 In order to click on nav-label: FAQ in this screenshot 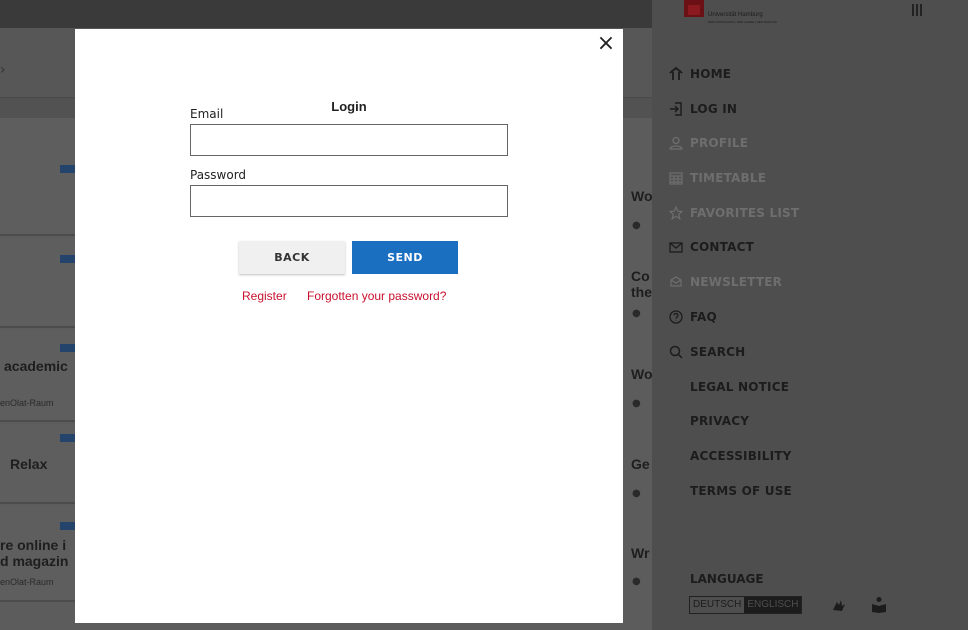, I will do `click(703, 317)`.